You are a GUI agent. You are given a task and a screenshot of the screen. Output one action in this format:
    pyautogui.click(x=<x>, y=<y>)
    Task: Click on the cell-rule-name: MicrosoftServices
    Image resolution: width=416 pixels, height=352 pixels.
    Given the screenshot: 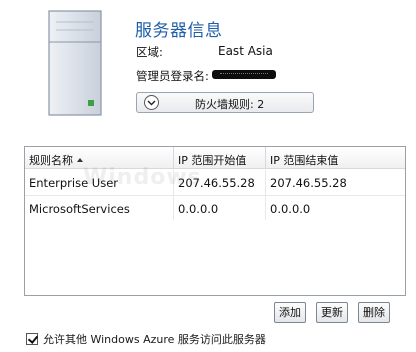 What is the action you would take?
    pyautogui.click(x=79, y=209)
    